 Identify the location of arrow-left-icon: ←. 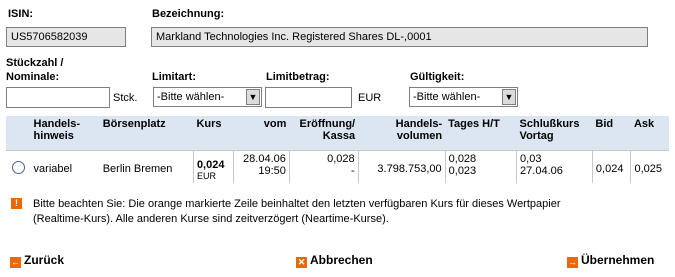
(15, 262).